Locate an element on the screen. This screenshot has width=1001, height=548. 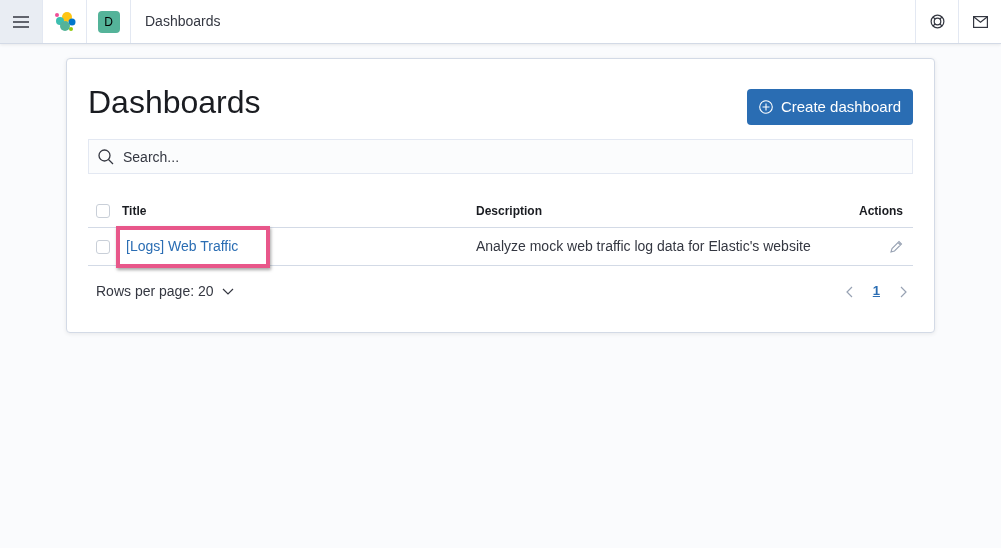
plus-circle-icon is located at coordinates (765, 107).